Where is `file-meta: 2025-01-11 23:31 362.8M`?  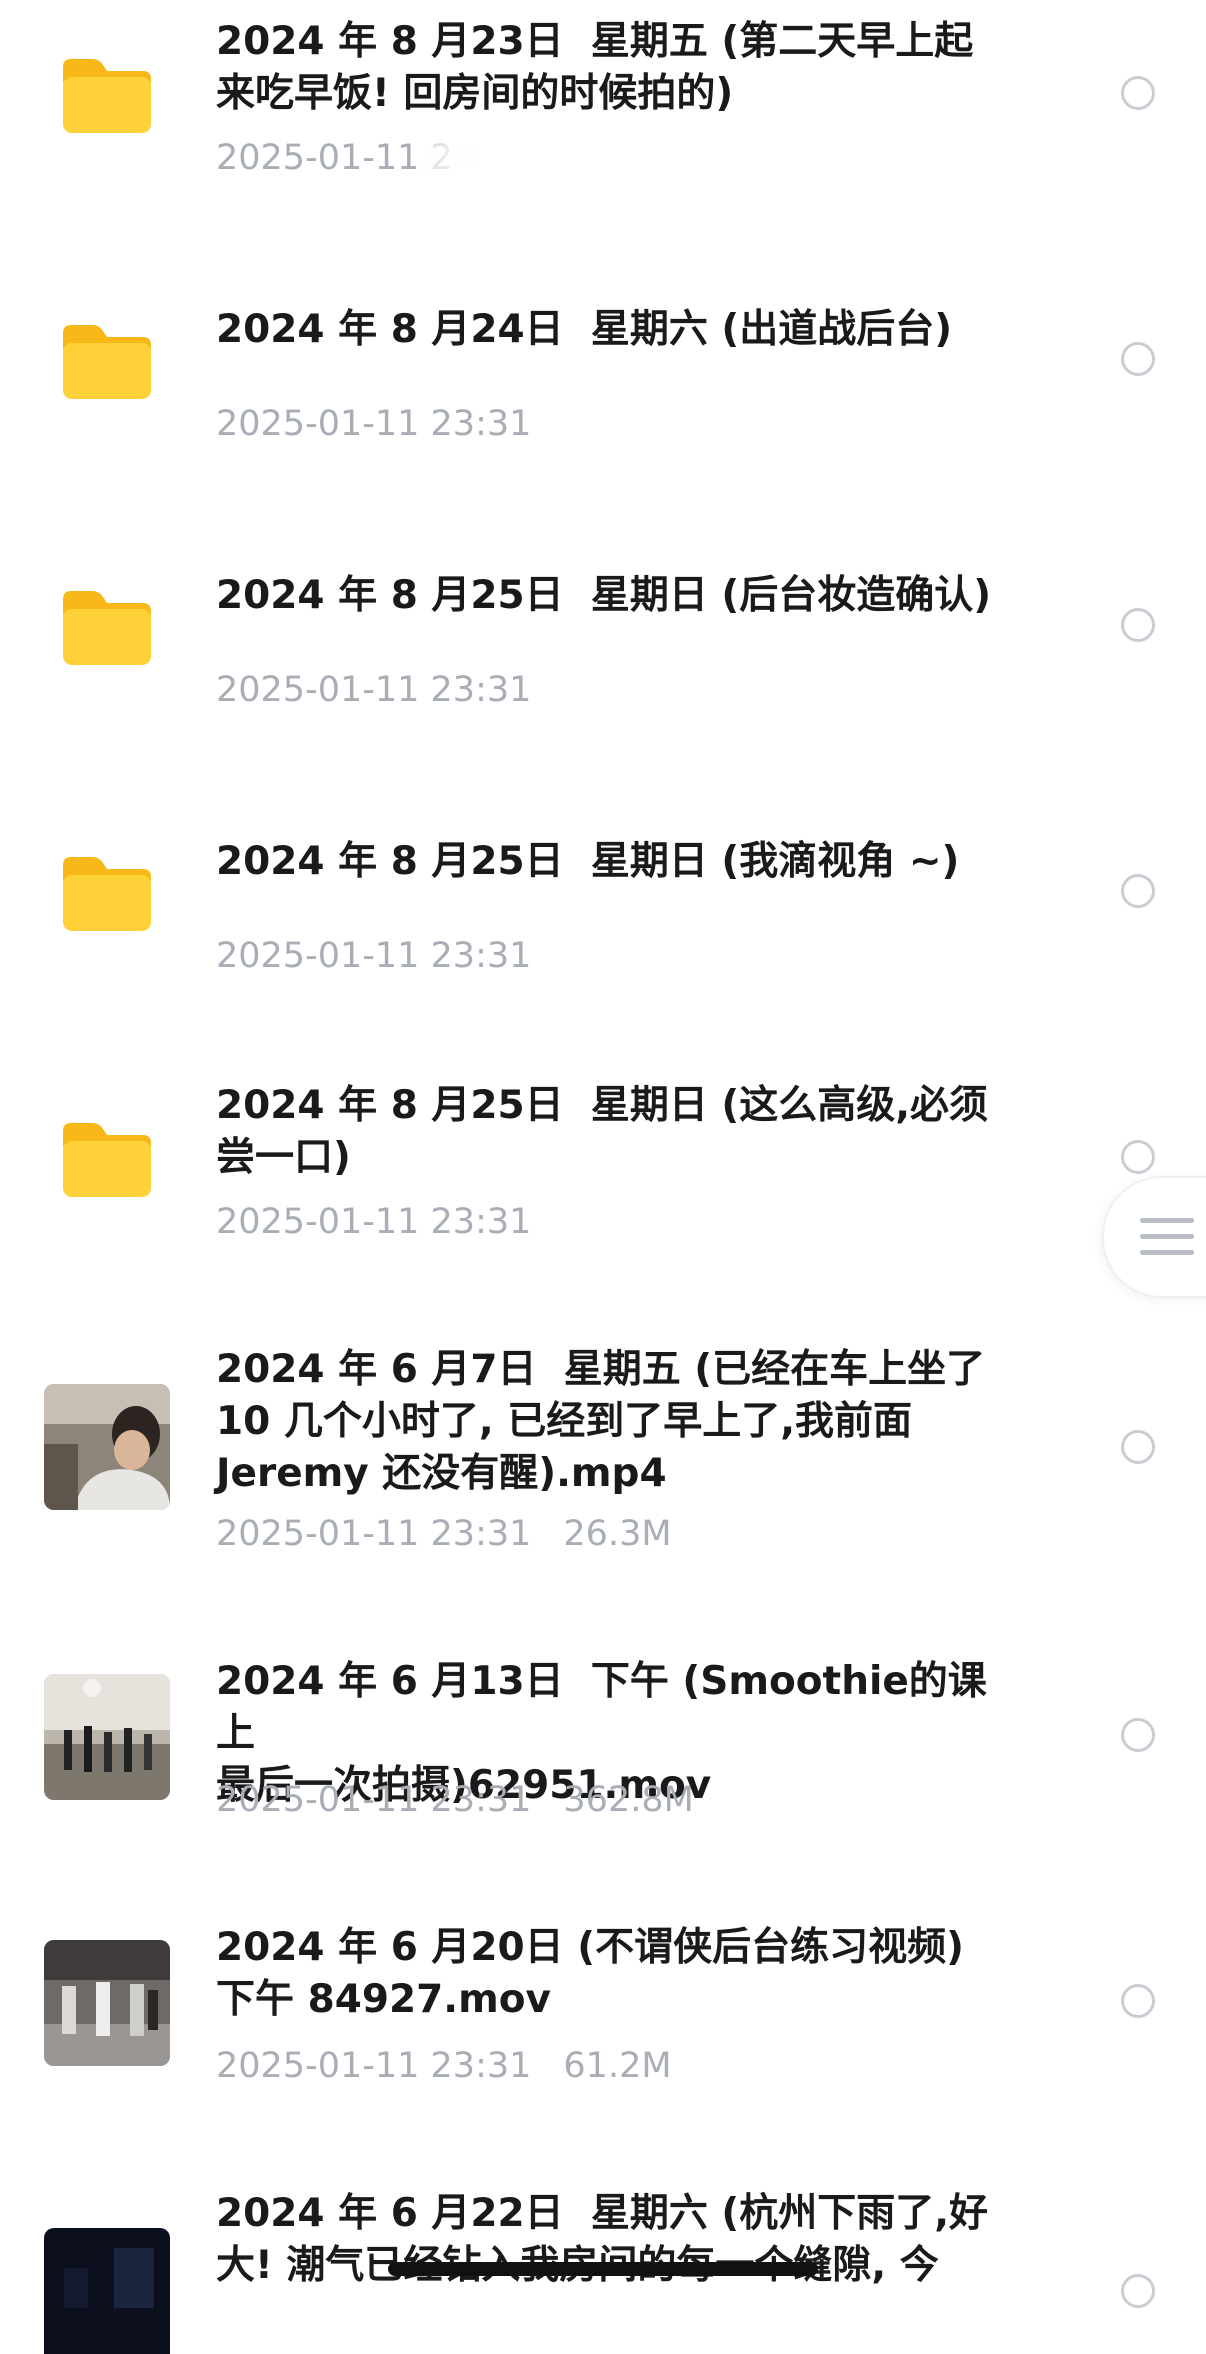 file-meta: 2025-01-11 23:31 362.8M is located at coordinates (455, 1800).